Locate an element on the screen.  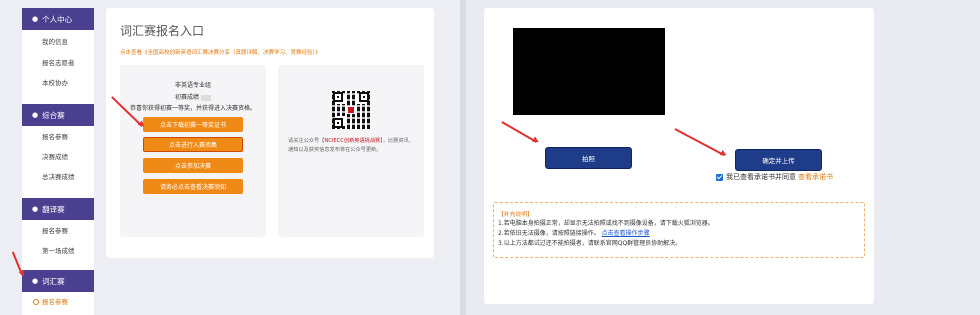
download-cert-button: 点击下载初赛一等奖证书 is located at coordinates (193, 124).